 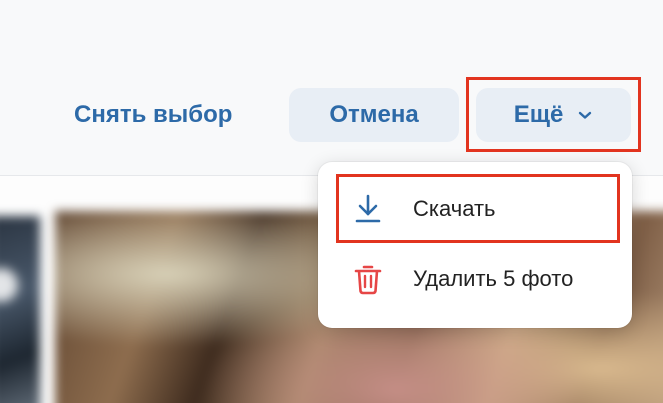 I want to click on trash-icon, so click(x=368, y=279).